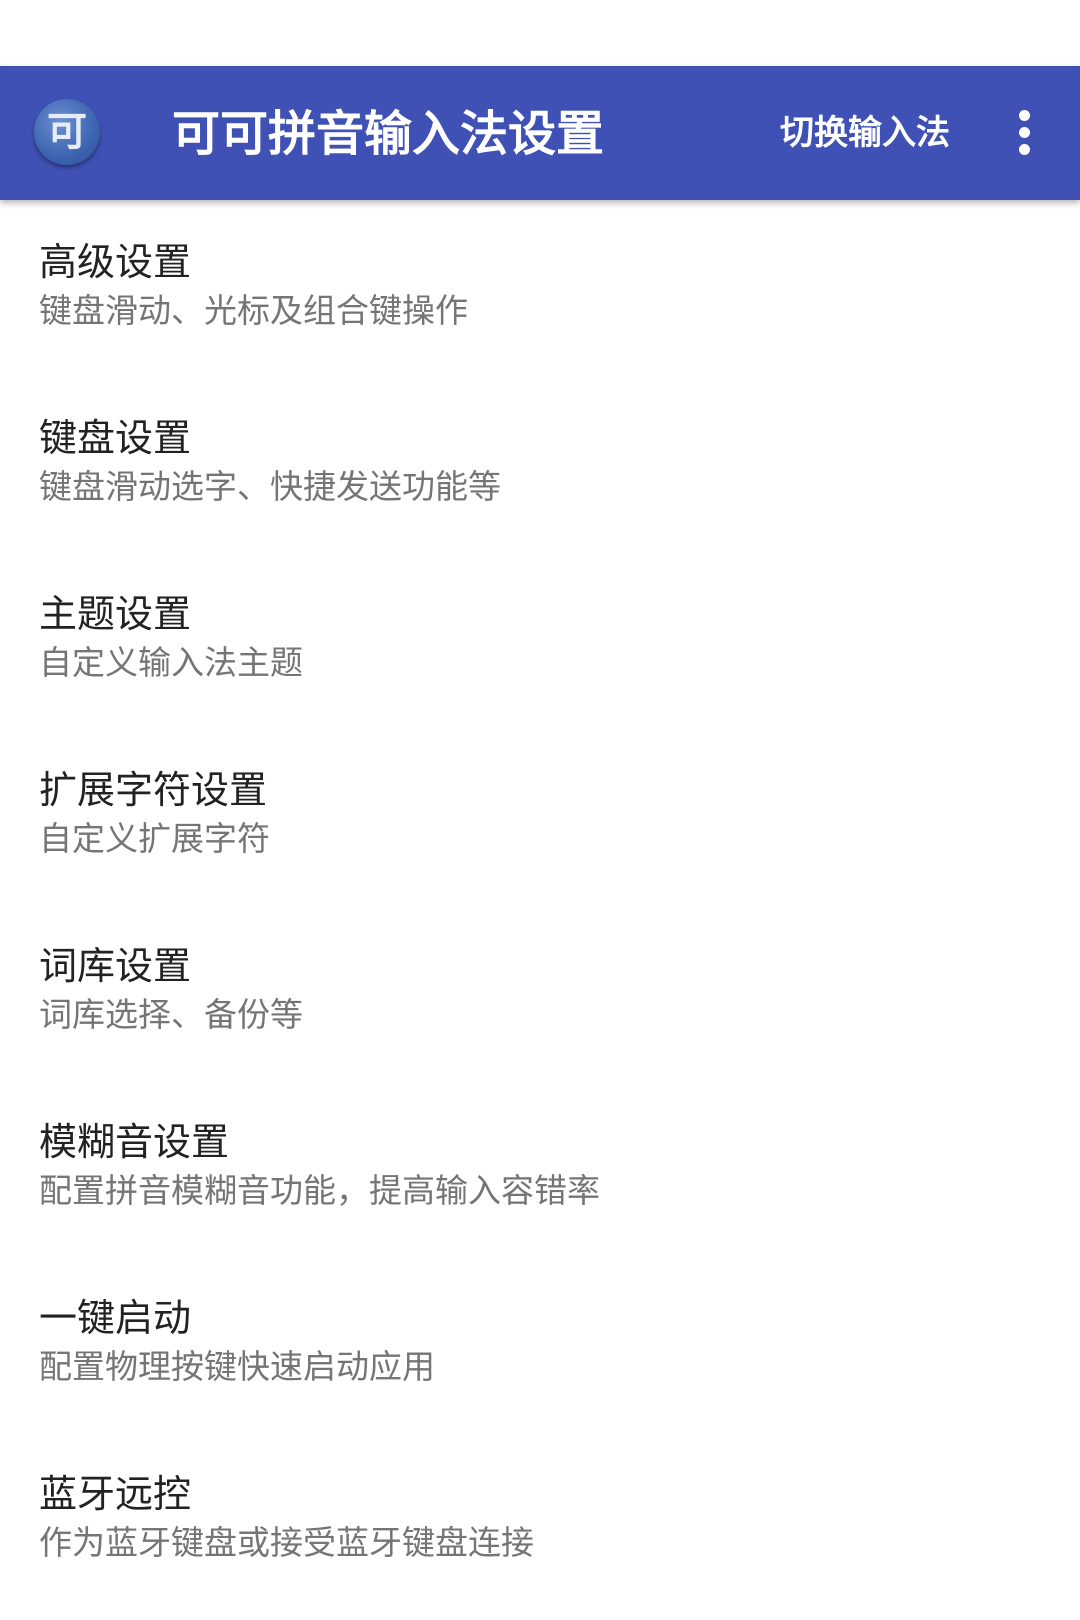 The height and width of the screenshot is (1620, 1080). What do you see at coordinates (115, 1318) in the screenshot?
I see `settings-item-title: 一键启动` at bounding box center [115, 1318].